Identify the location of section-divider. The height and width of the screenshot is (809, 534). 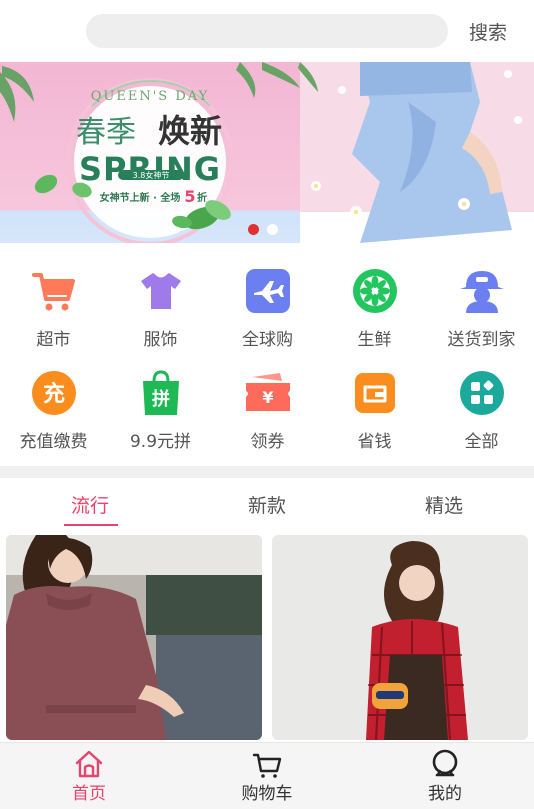
(267, 472).